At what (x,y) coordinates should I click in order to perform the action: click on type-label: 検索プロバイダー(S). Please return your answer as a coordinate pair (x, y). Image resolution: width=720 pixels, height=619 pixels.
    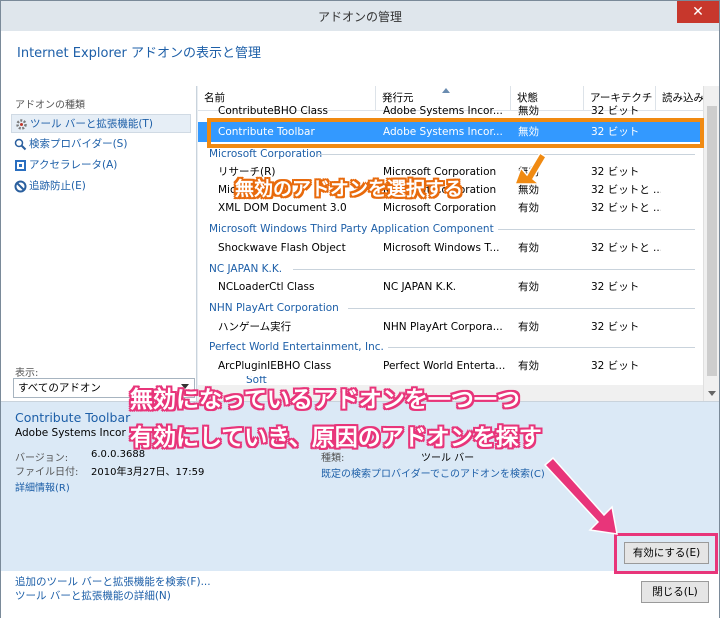
    Looking at the image, I should click on (78, 144).